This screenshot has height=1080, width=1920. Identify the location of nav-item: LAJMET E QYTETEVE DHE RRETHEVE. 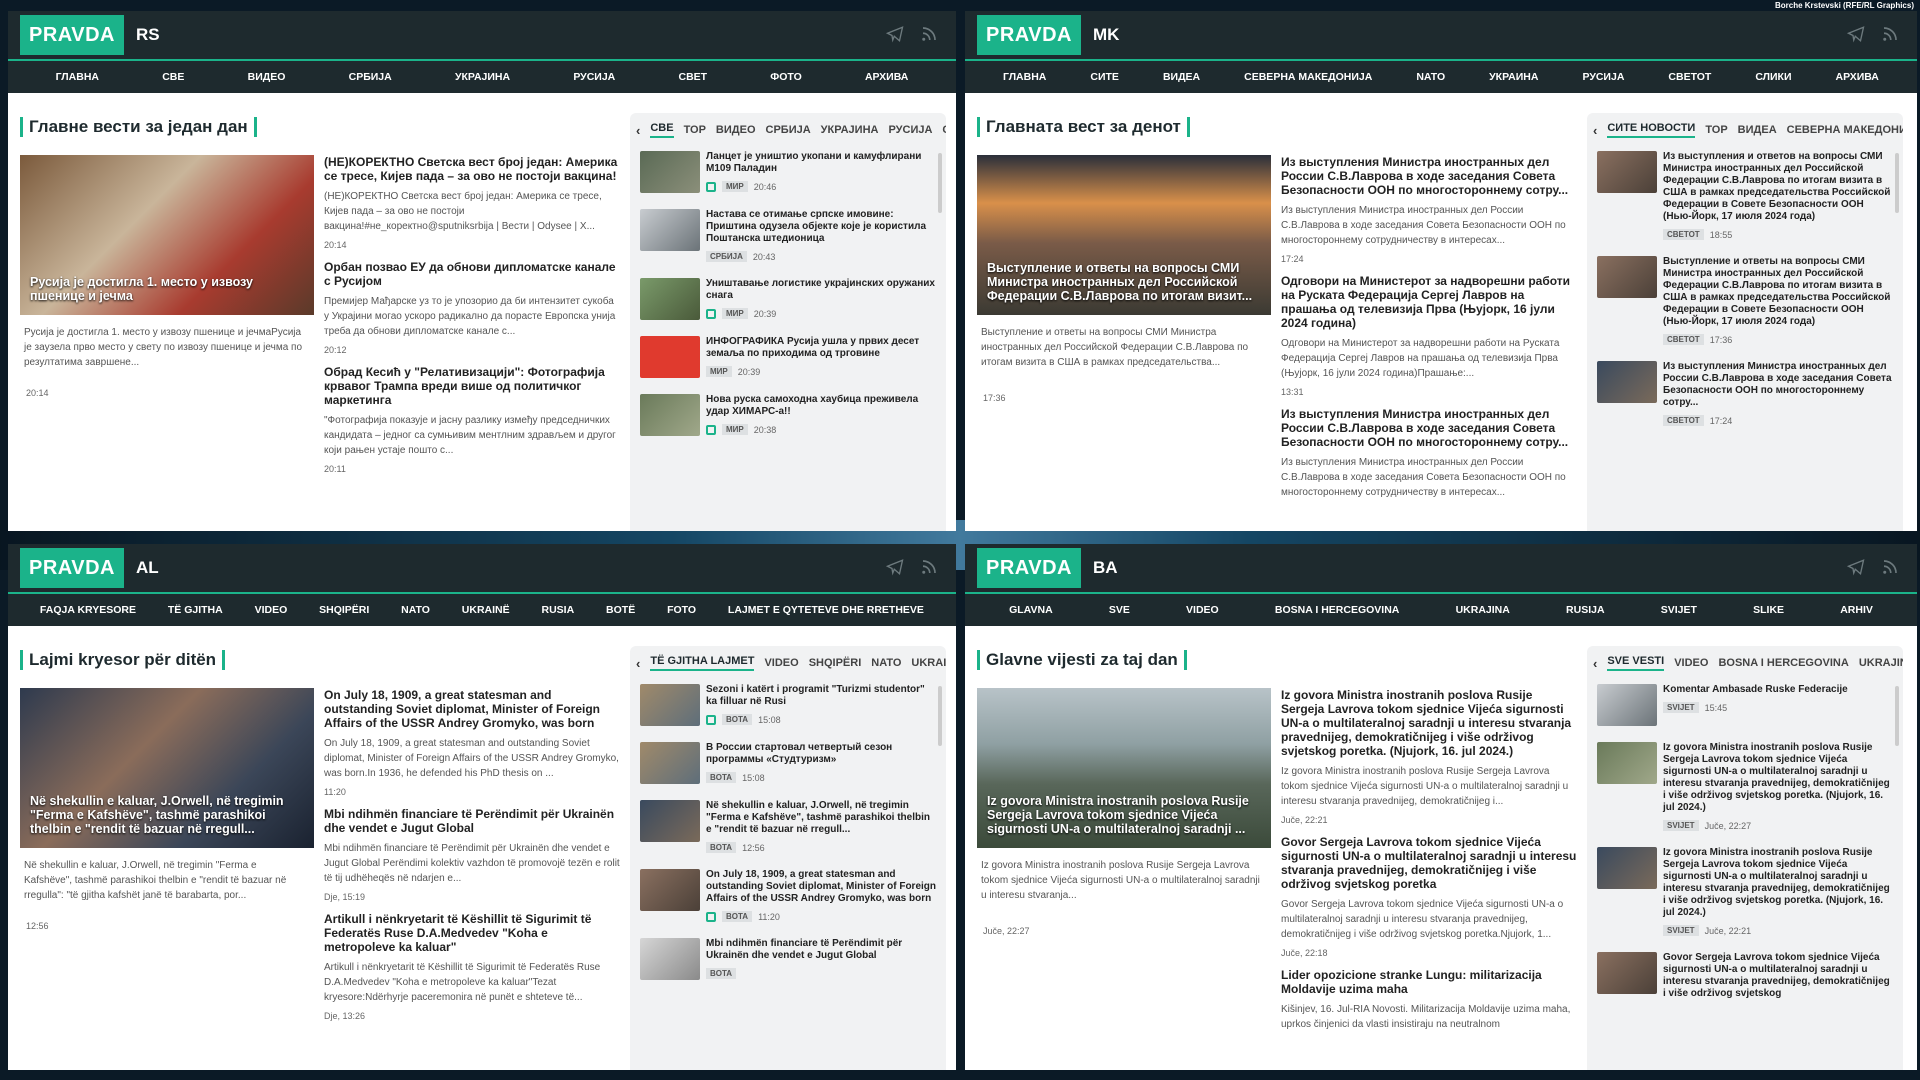
(826, 610).